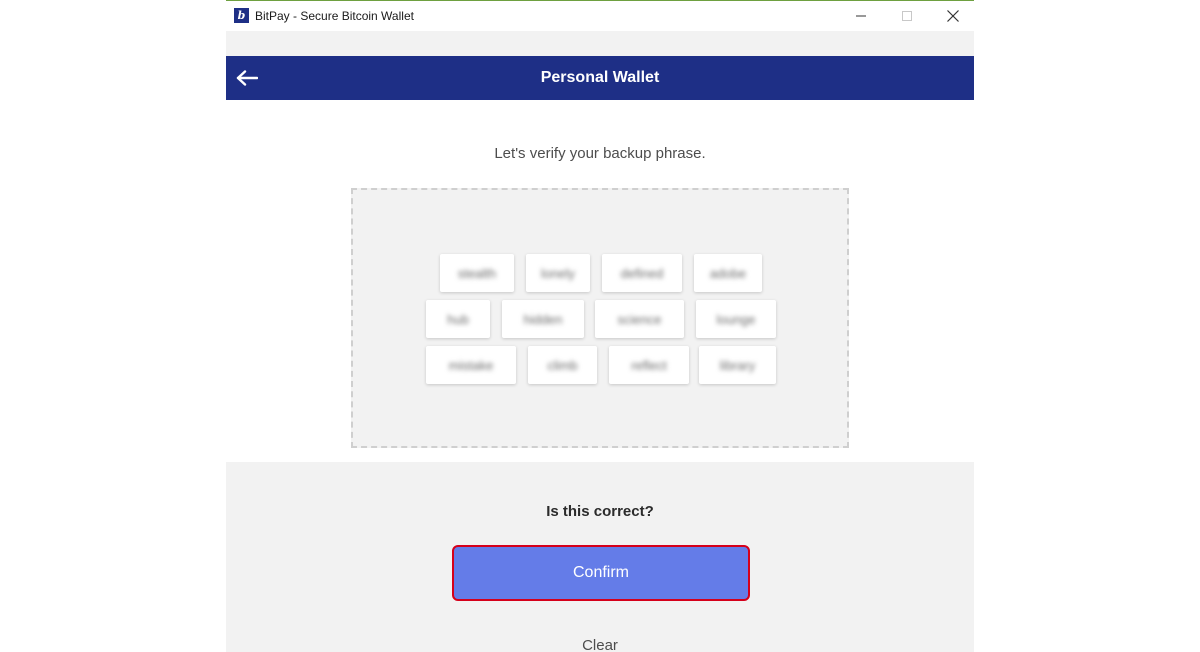 The height and width of the screenshot is (652, 1200). I want to click on minimize-button, so click(861, 16).